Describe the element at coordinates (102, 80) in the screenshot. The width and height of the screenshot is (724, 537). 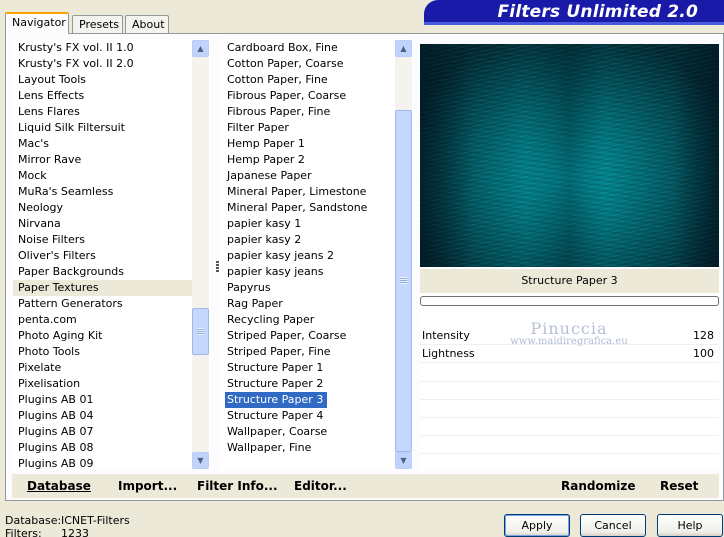
I see `list-item: Layout Tools` at that location.